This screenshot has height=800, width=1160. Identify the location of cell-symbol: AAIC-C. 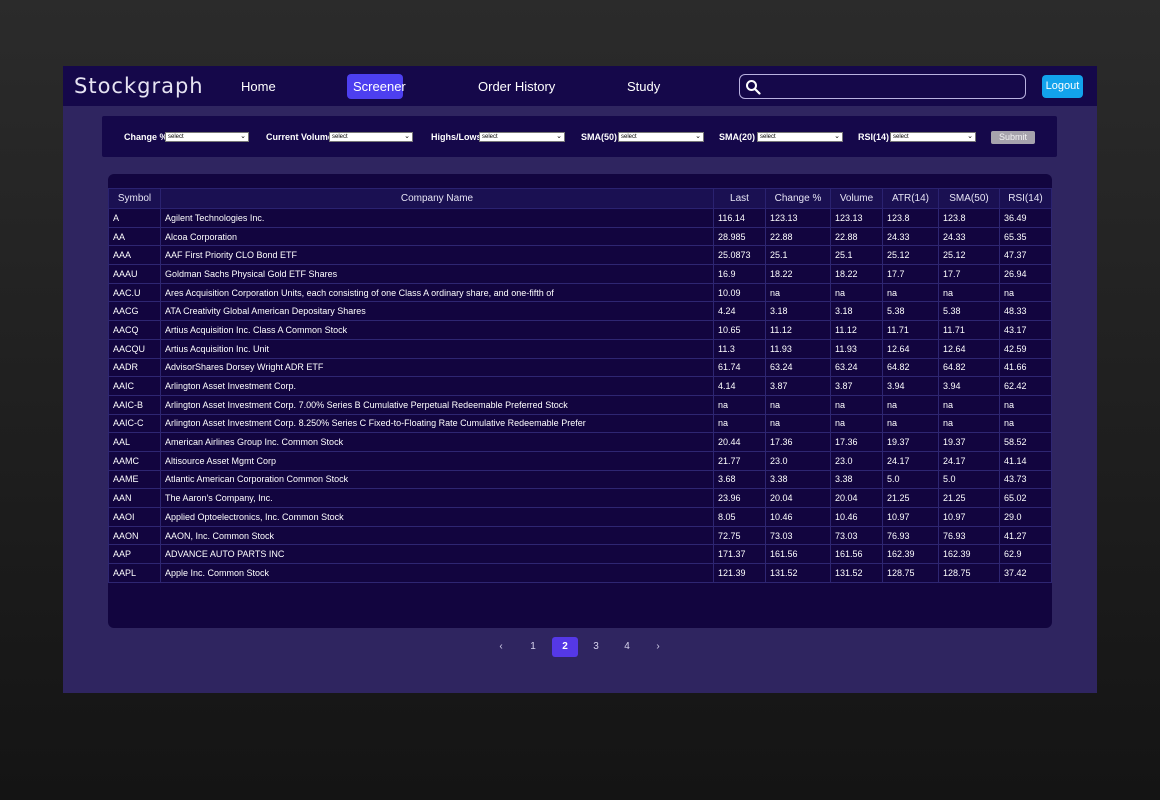
(134, 423).